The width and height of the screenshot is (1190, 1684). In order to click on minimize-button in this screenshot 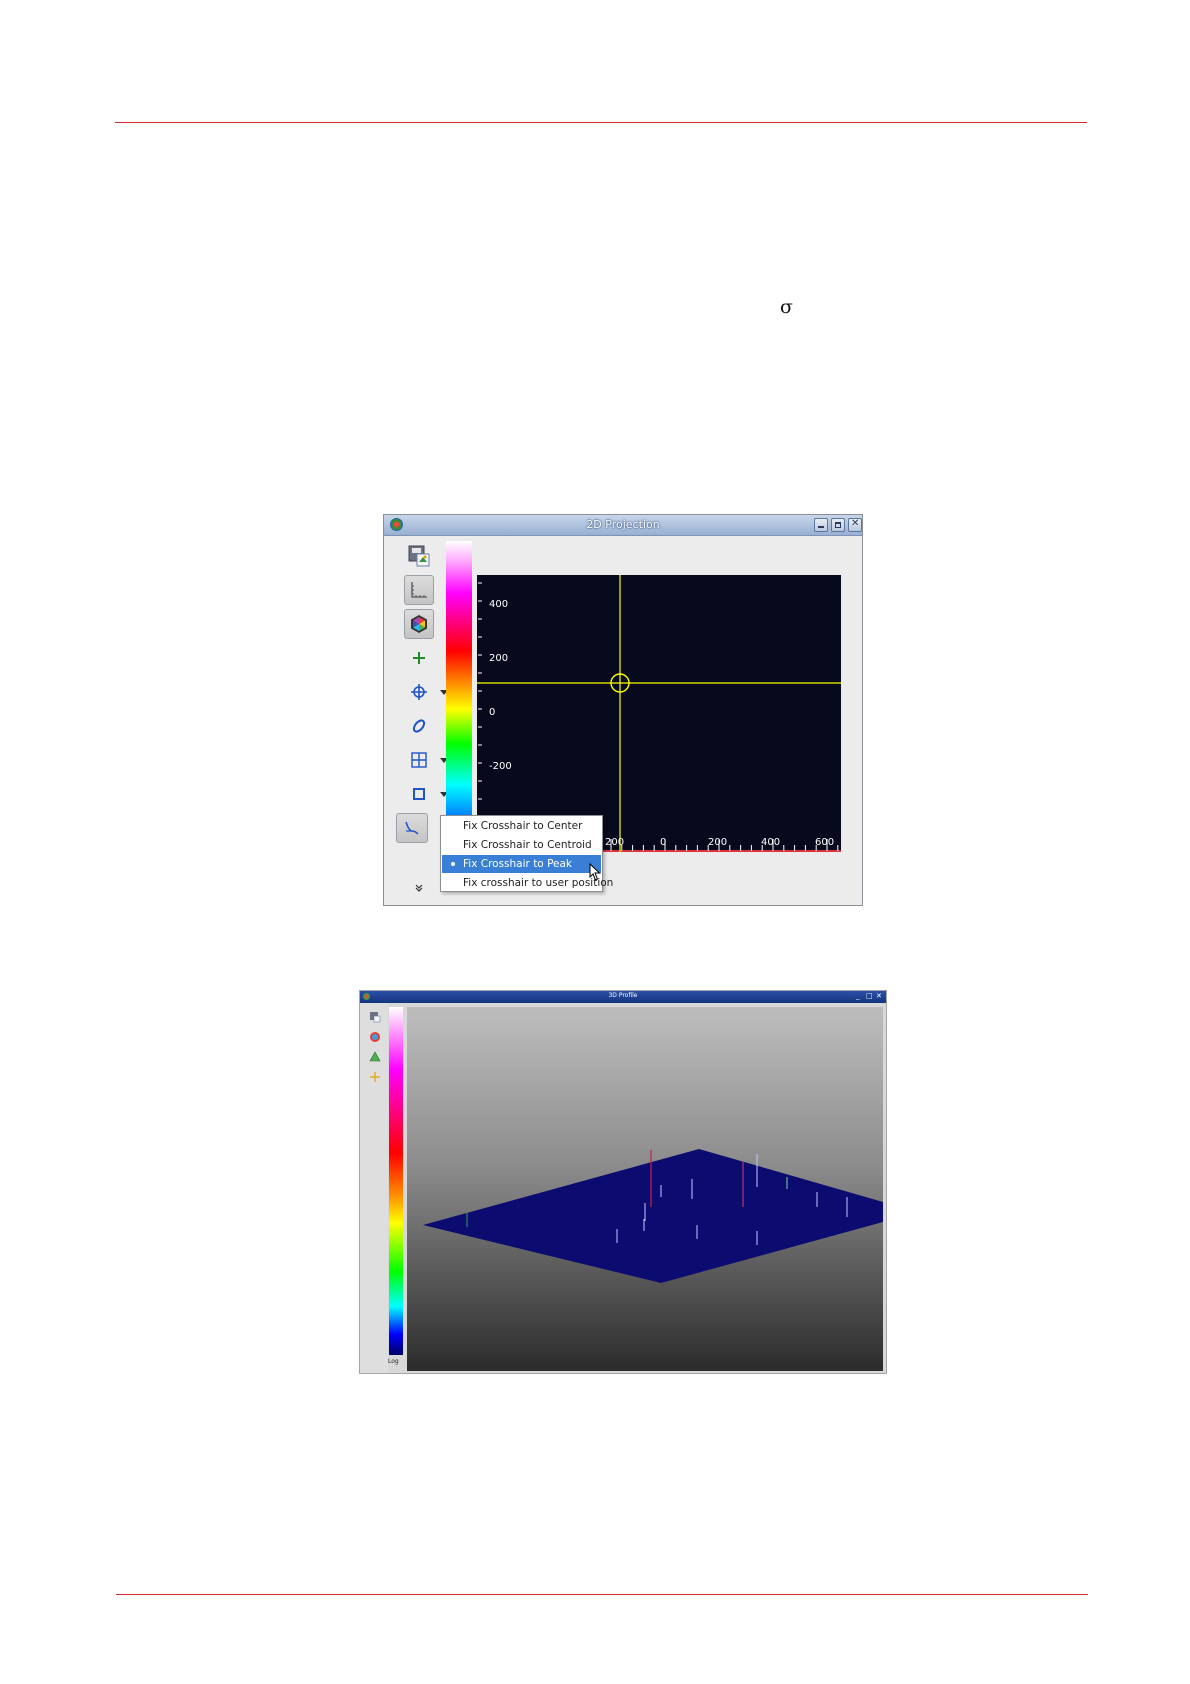, I will do `click(821, 525)`.